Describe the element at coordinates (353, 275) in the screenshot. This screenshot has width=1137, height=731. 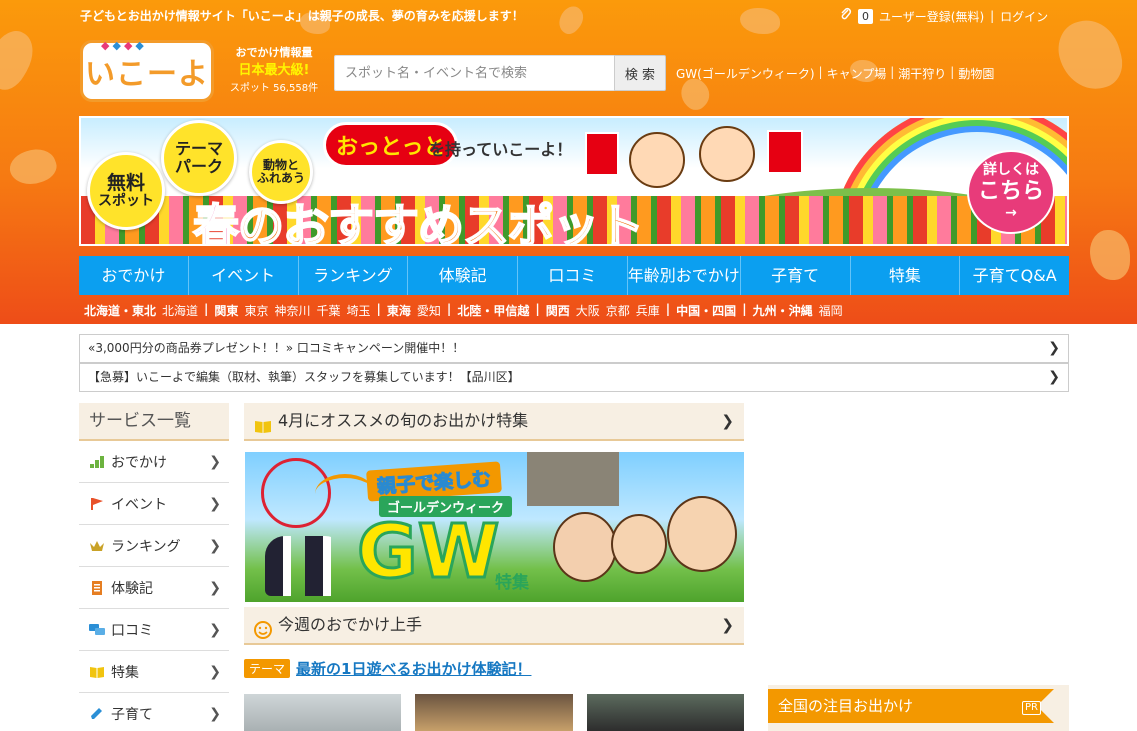
I see `nav-item-ranking: ランキング` at that location.